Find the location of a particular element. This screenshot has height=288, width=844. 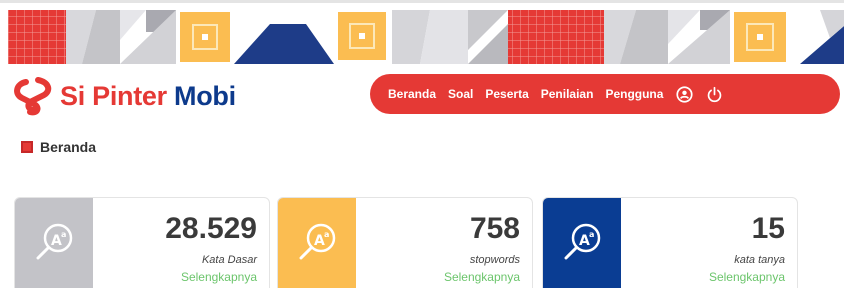

logo-text-part2: Mobi is located at coordinates (205, 95).